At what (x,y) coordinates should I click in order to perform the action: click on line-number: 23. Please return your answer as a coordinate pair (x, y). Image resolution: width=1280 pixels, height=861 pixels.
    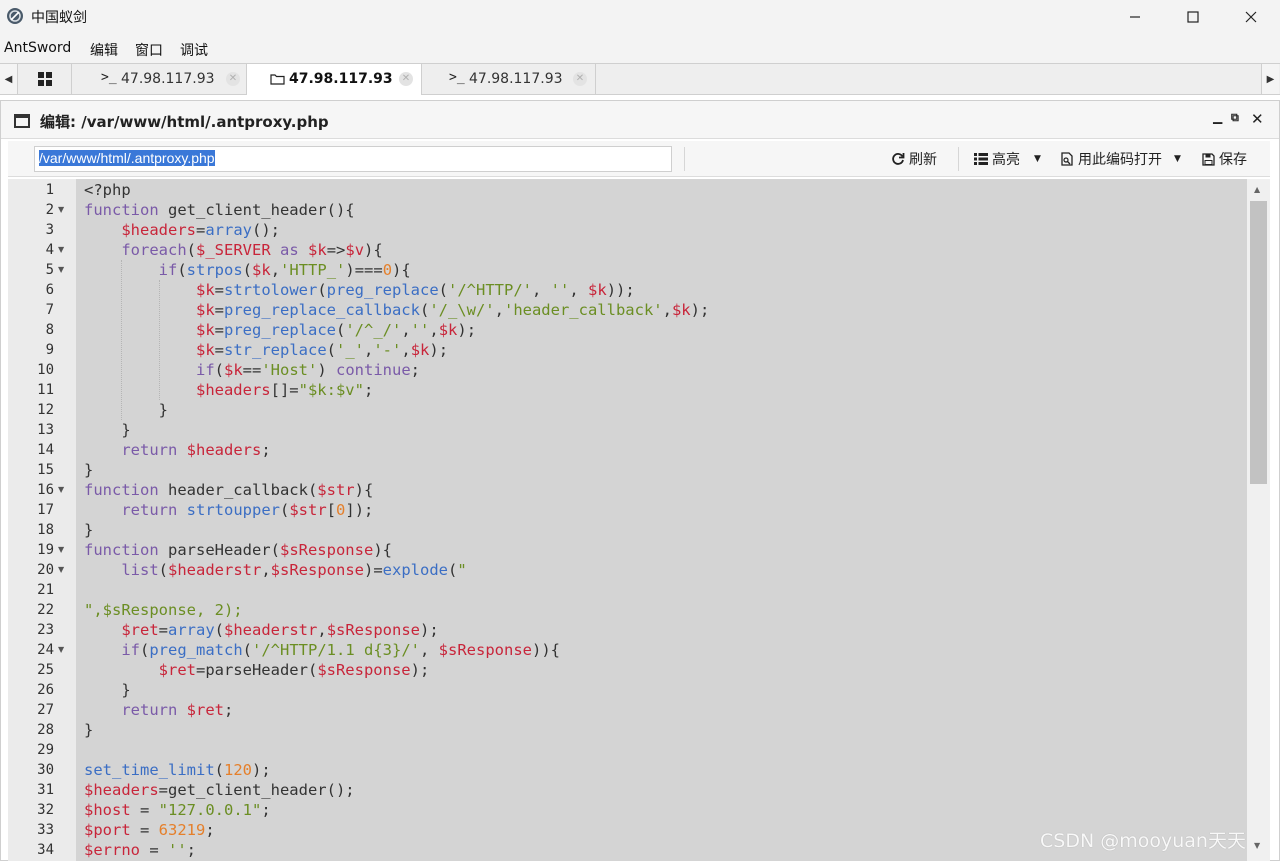
    Looking at the image, I should click on (45, 630).